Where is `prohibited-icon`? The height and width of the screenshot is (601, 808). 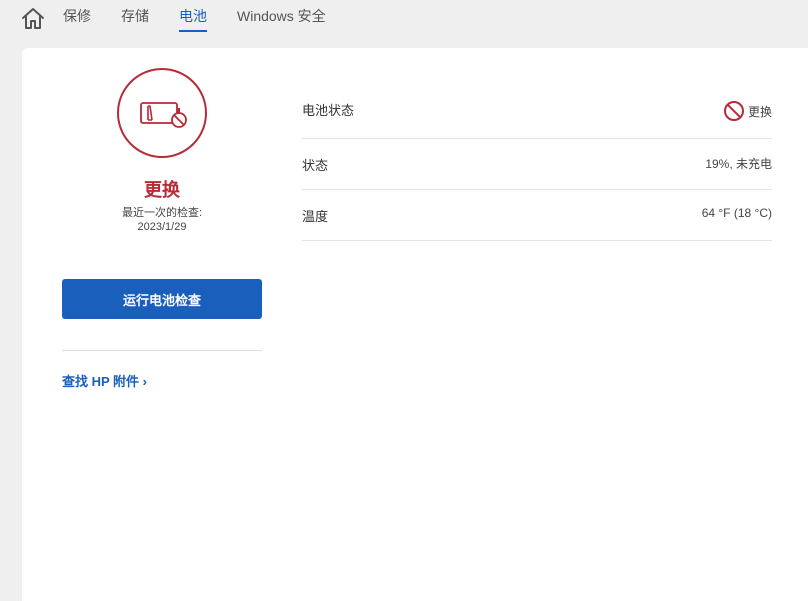 prohibited-icon is located at coordinates (733, 111).